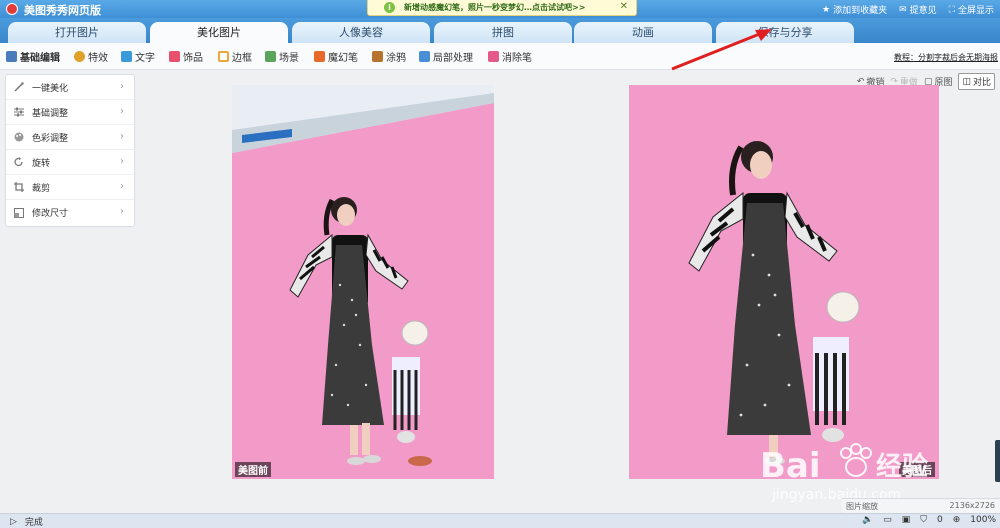  What do you see at coordinates (424, 56) in the screenshot?
I see `local-process-icon` at bounding box center [424, 56].